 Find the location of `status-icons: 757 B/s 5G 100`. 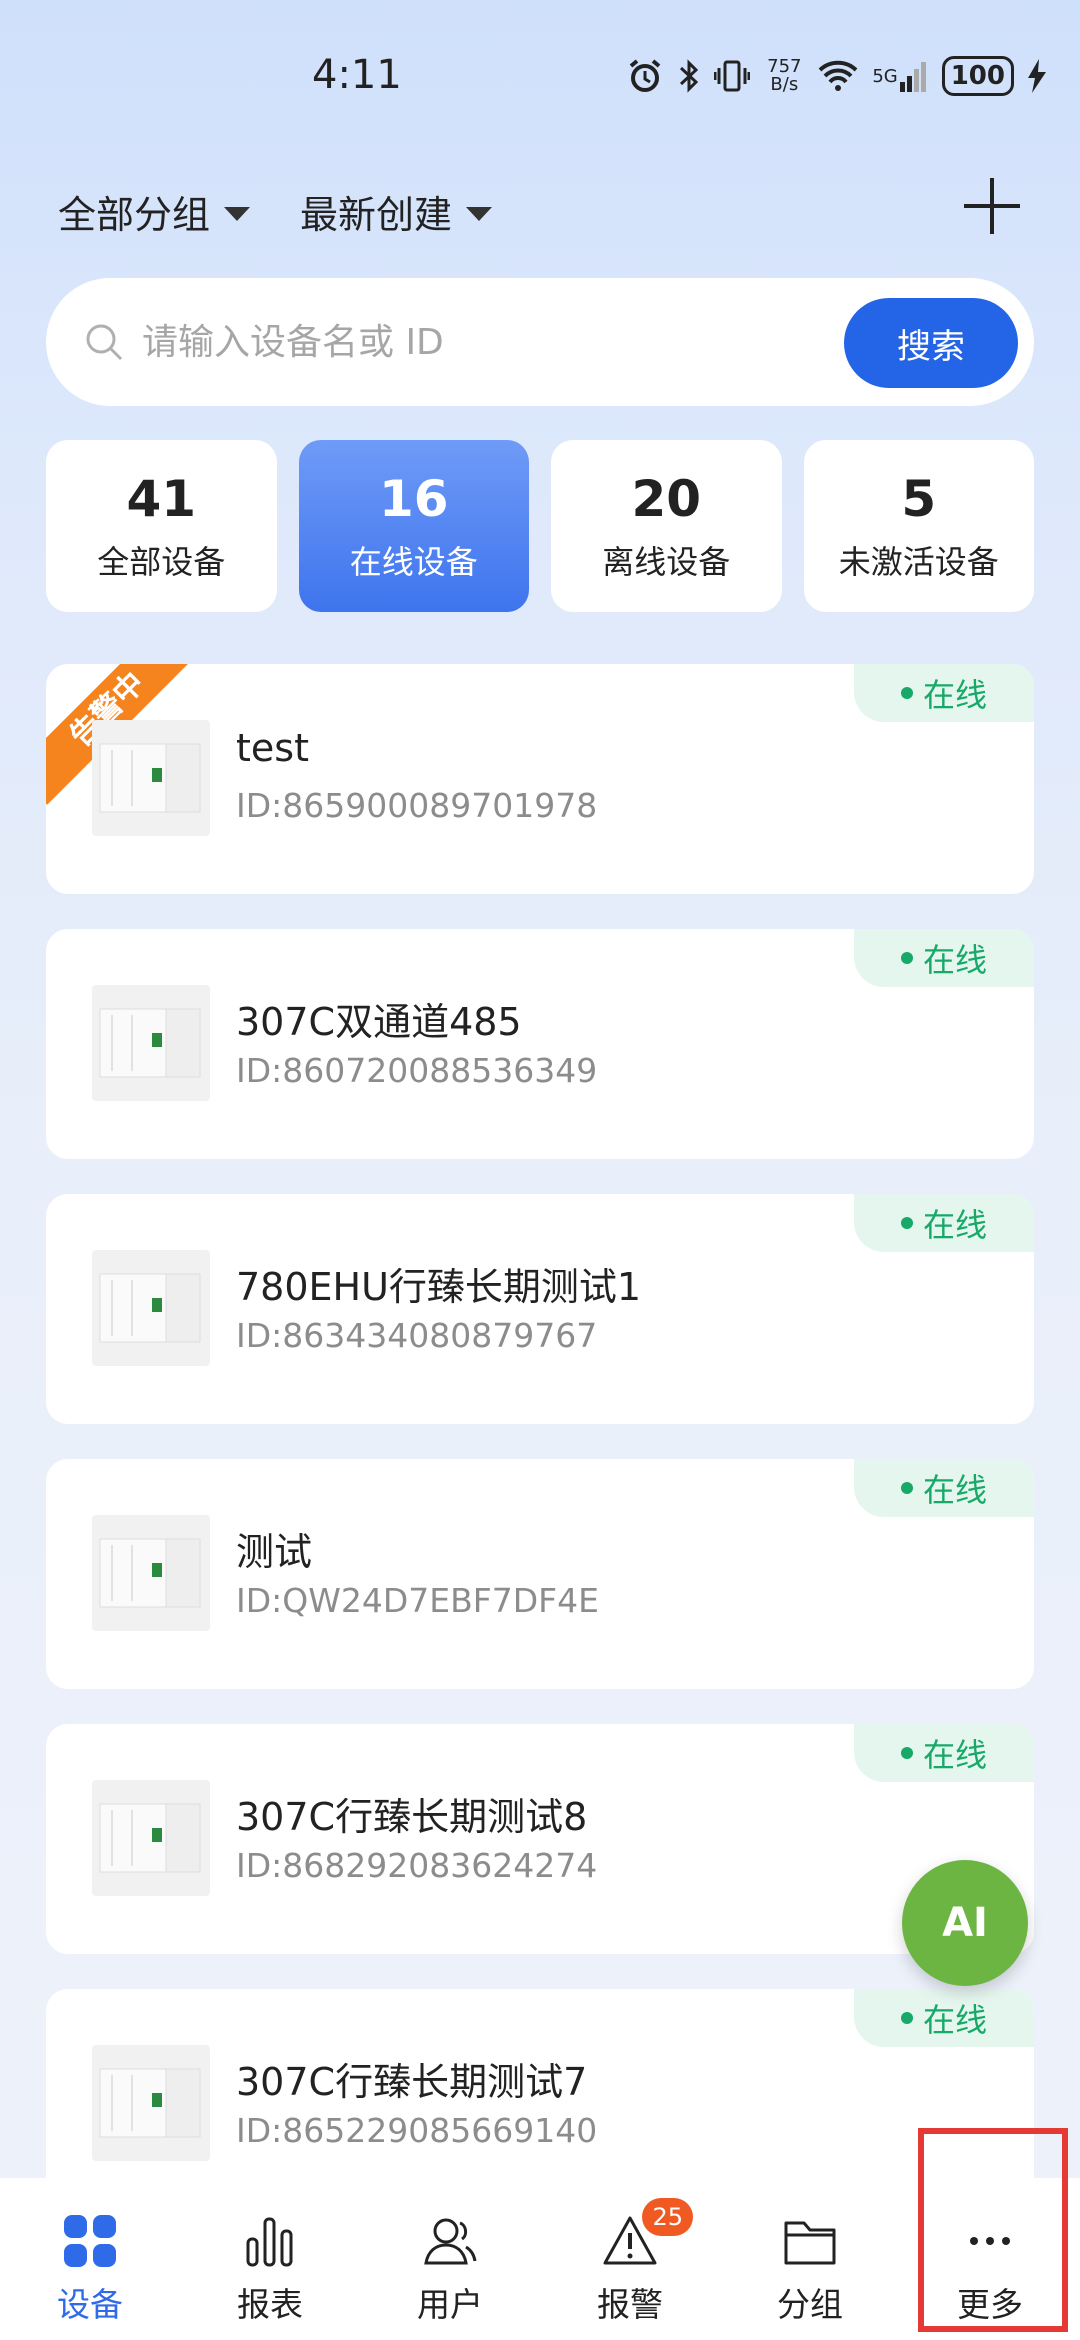

status-icons: 757 B/s 5G 100 is located at coordinates (836, 76).